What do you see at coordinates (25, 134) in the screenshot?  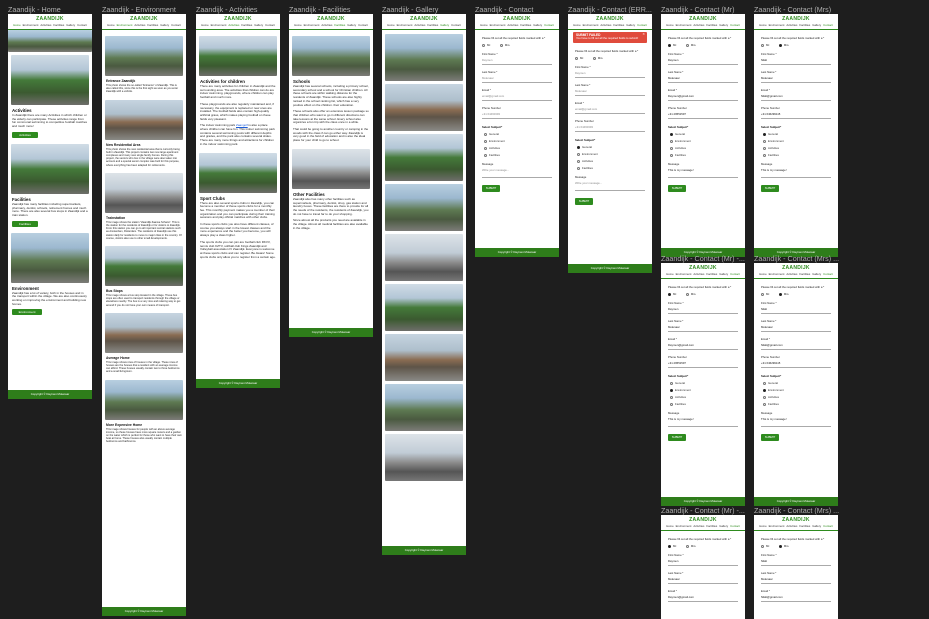 I see `activities-button: Activities` at bounding box center [25, 134].